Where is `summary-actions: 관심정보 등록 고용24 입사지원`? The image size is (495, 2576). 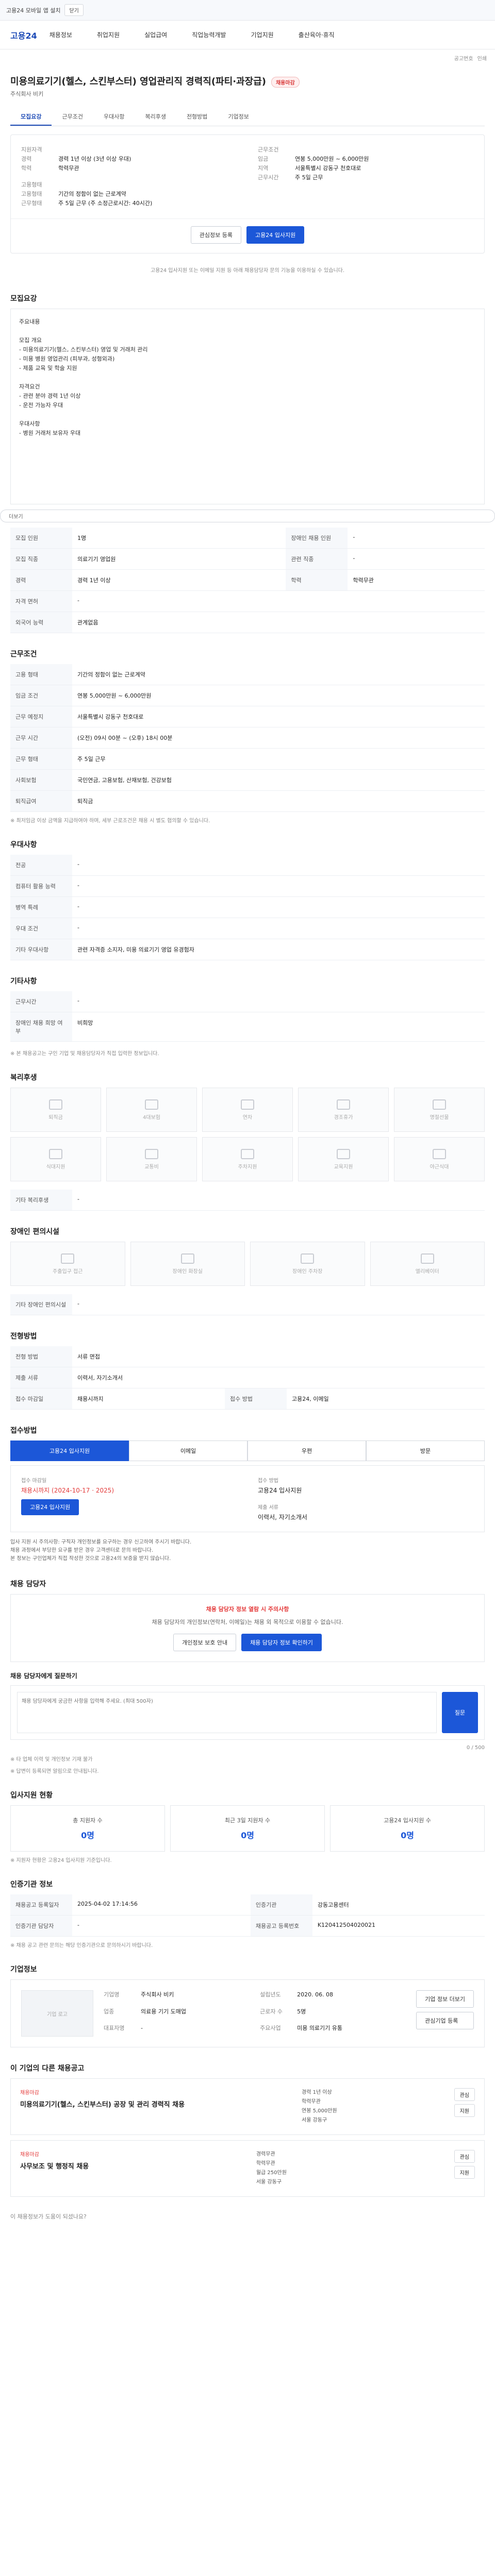
summary-actions: 관심정보 등록 고용24 입사지원 is located at coordinates (247, 235).